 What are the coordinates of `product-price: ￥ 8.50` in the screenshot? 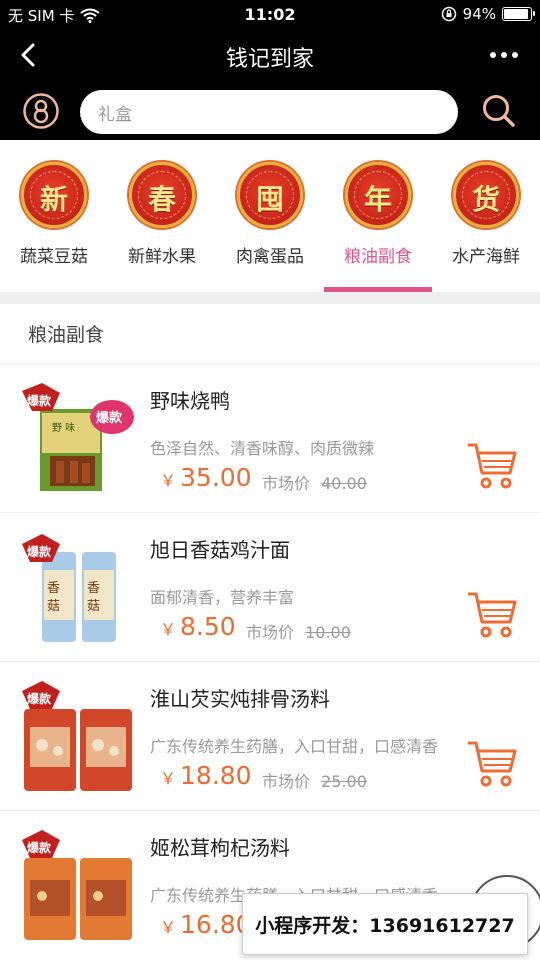 It's located at (198, 626).